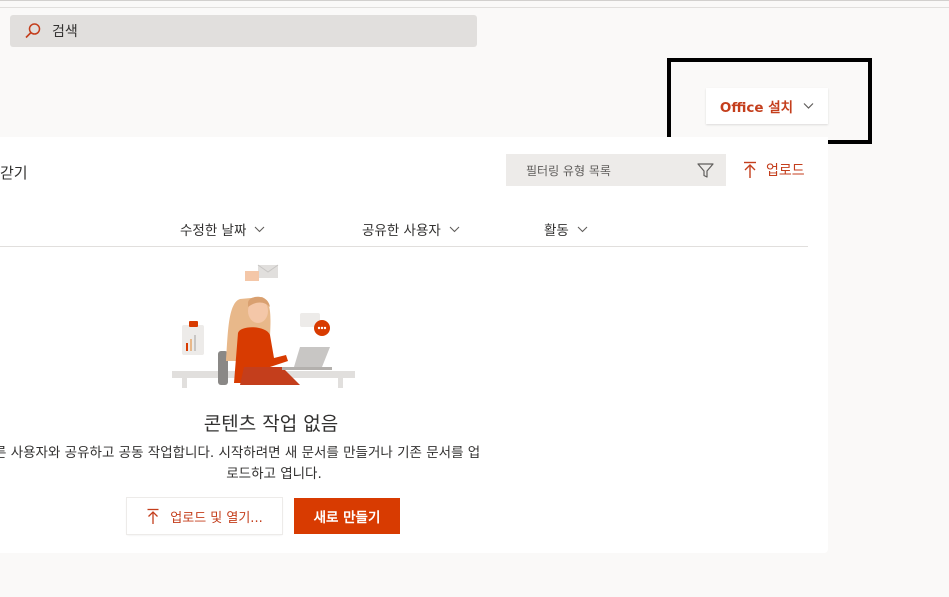 The height and width of the screenshot is (597, 949). Describe the element at coordinates (14, 173) in the screenshot. I see `card-title: 갇기` at that location.